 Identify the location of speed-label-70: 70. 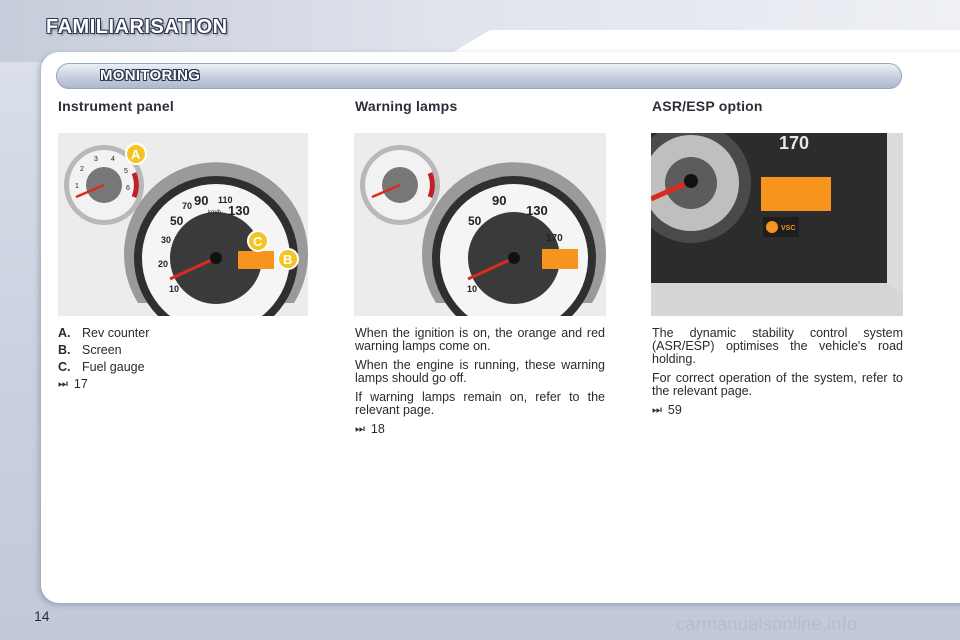
(187, 206).